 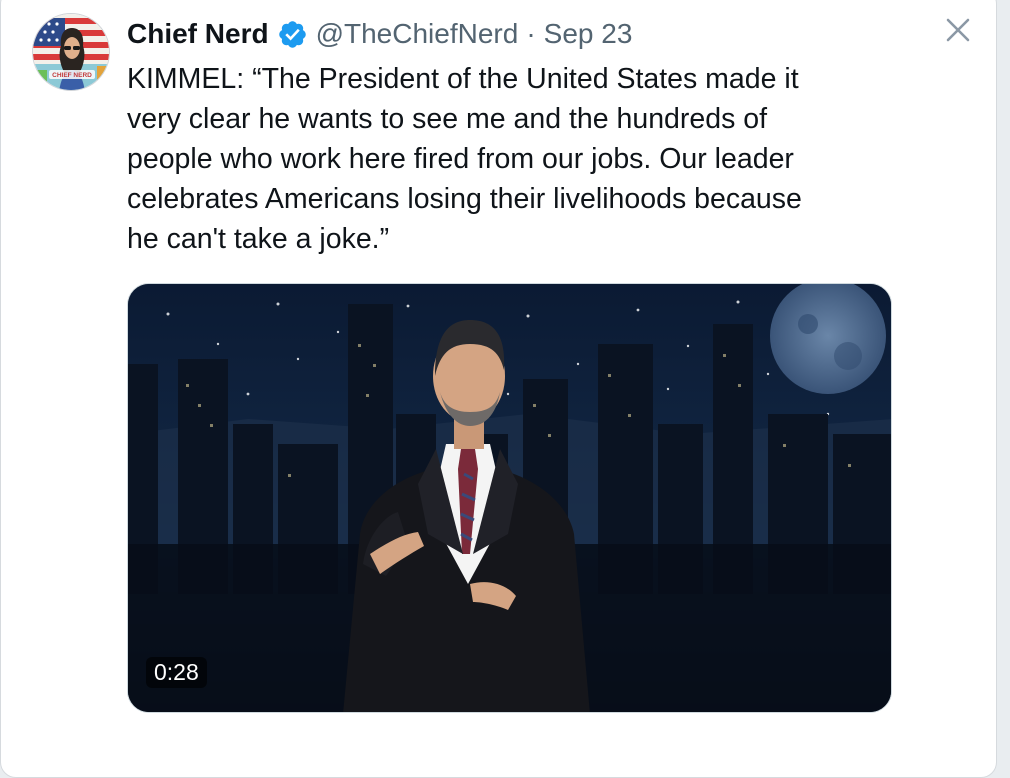 I want to click on tweet-date: Sep 23, so click(x=588, y=34).